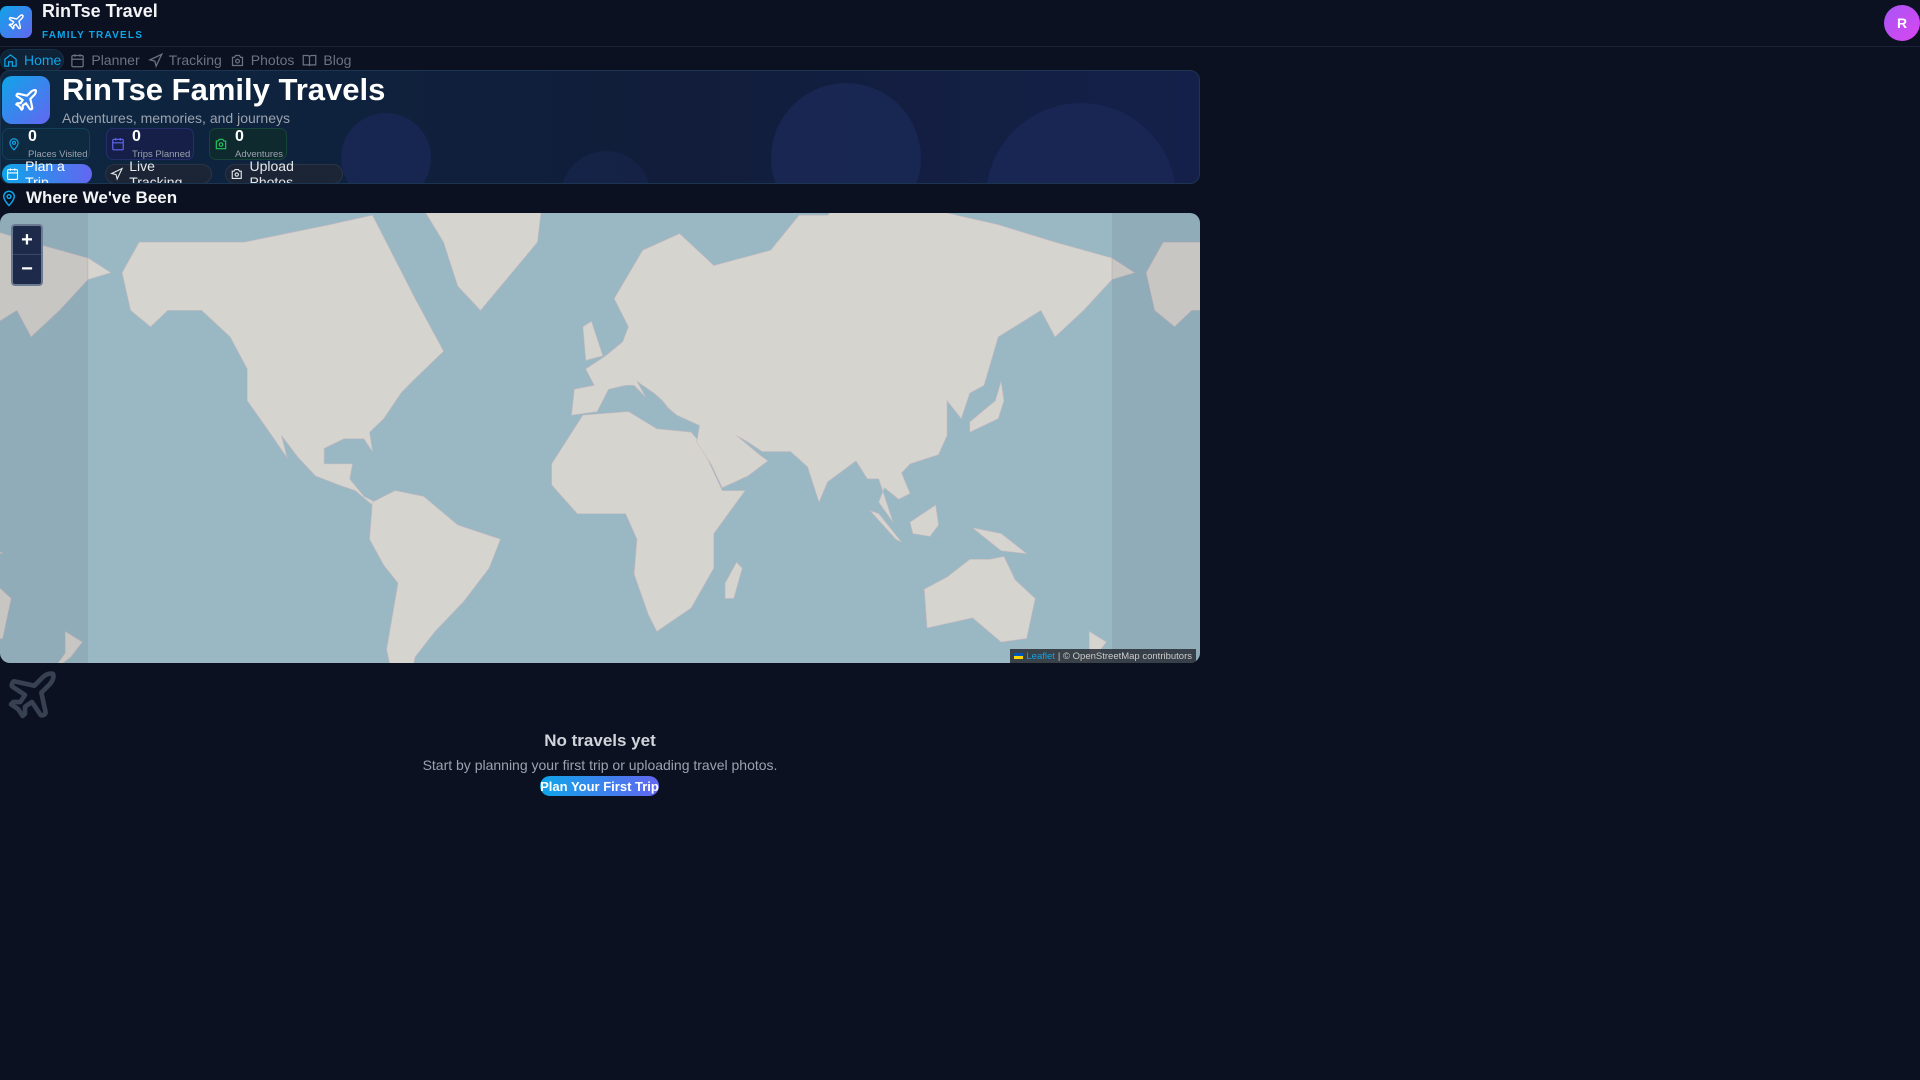  Describe the element at coordinates (979, 599) in the screenshot. I see `landmass-australia` at that location.